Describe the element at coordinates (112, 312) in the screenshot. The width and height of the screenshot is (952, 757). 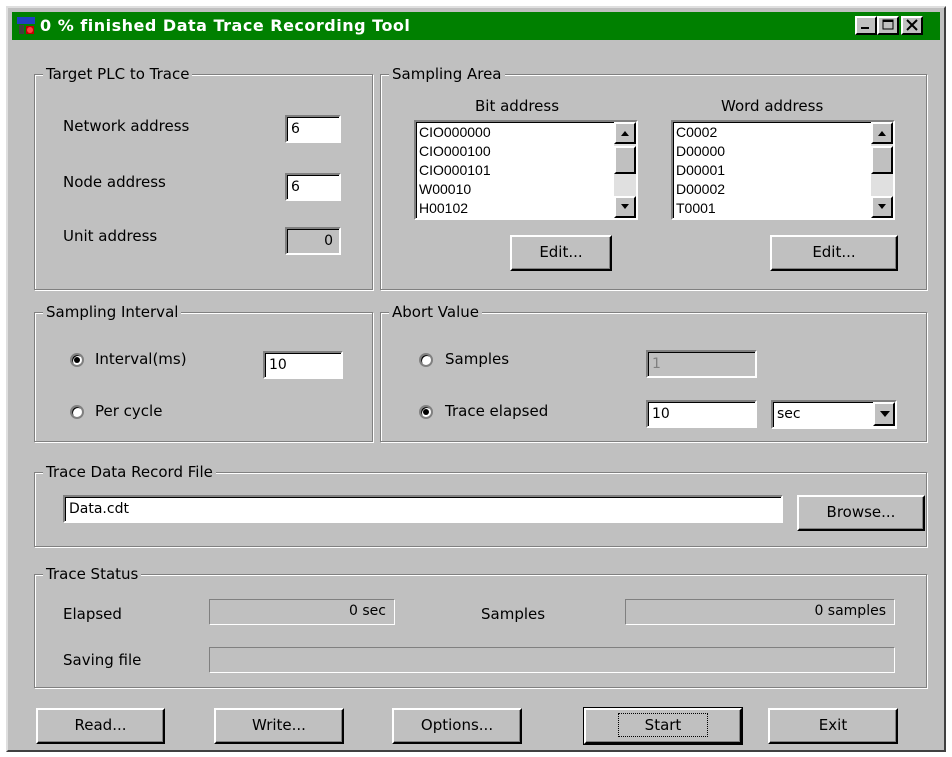
I see `sampling-interval-group-label: Sampling Interval` at that location.